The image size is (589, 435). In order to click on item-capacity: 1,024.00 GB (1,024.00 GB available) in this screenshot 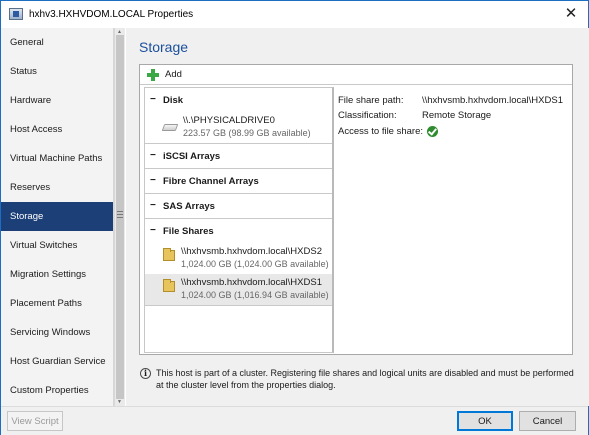, I will do `click(255, 264)`.